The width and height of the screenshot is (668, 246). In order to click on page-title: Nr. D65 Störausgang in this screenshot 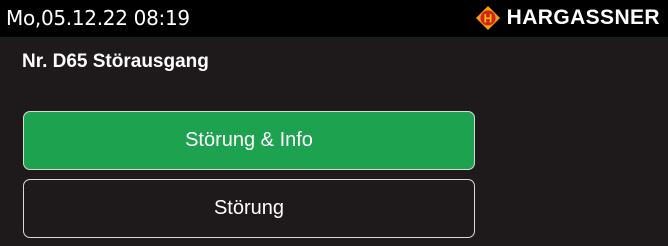, I will do `click(115, 61)`.